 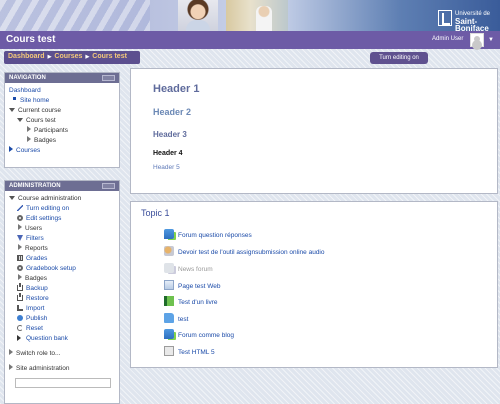 What do you see at coordinates (215, 235) in the screenshot?
I see `activity-link: Forum question réponses` at bounding box center [215, 235].